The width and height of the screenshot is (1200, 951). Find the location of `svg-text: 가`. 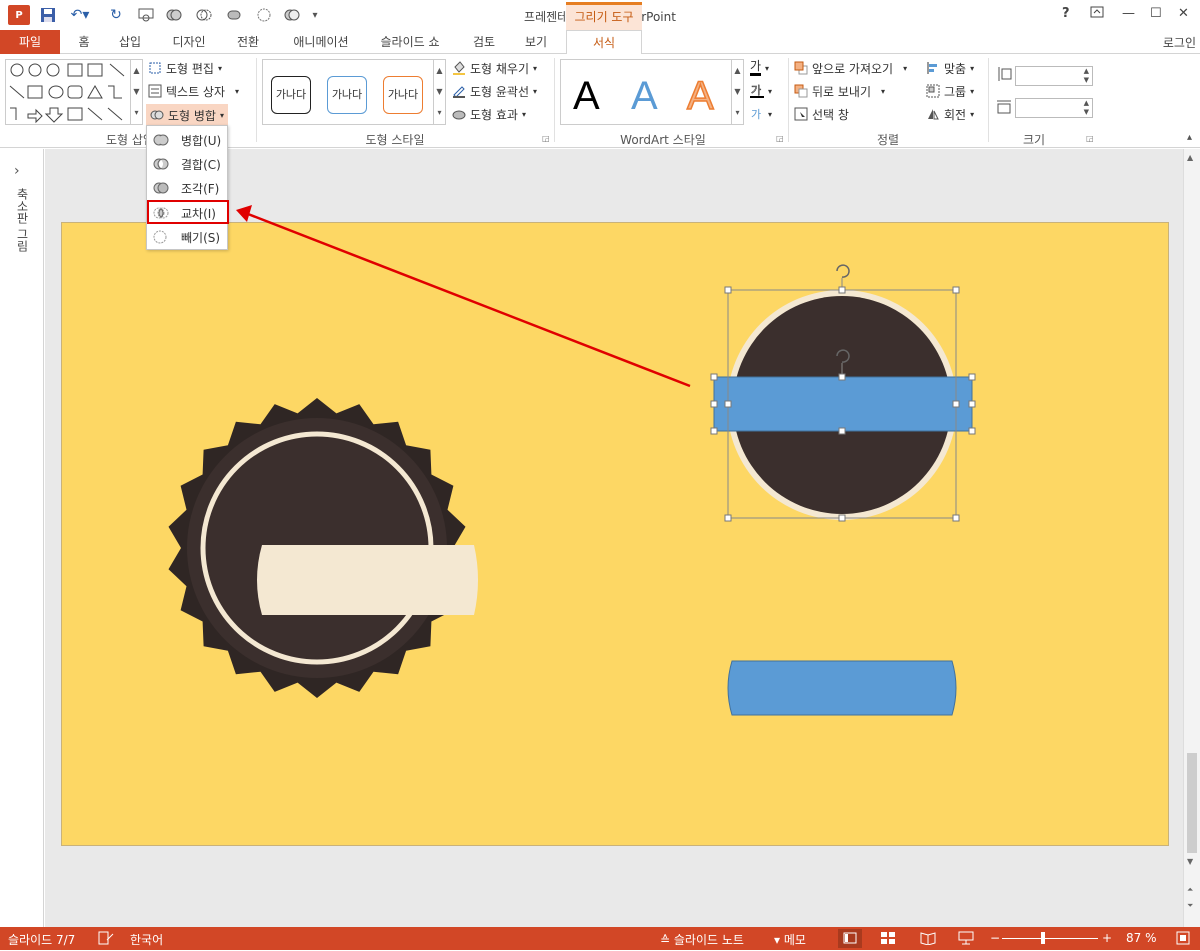

svg-text: 가 is located at coordinates (756, 114).